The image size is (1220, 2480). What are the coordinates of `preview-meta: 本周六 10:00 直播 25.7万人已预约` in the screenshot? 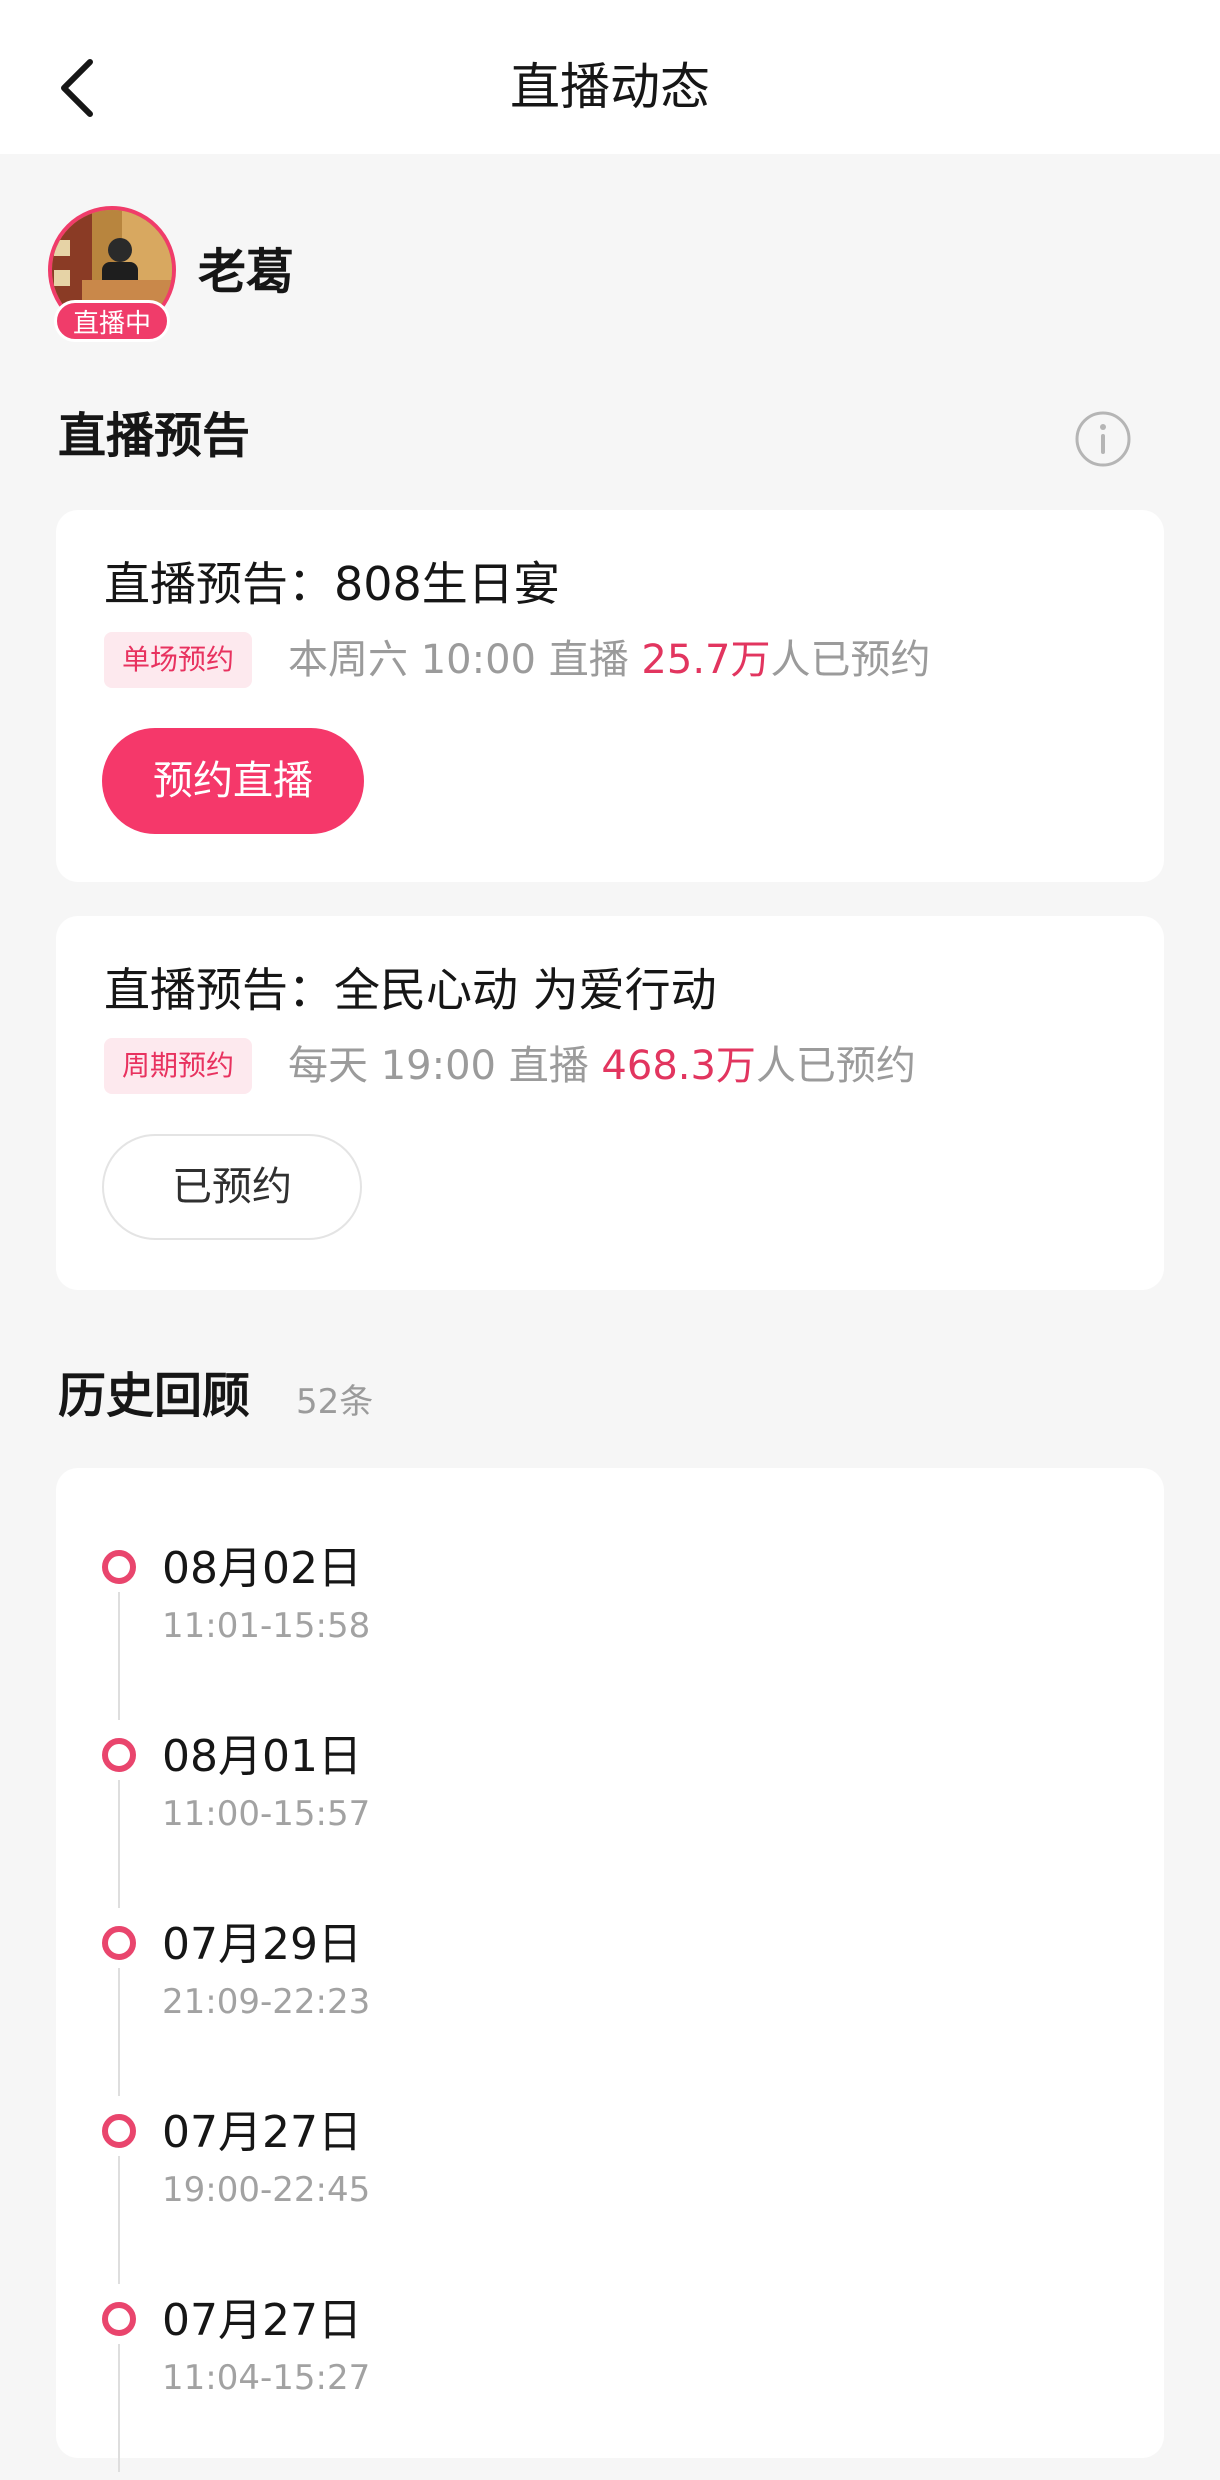 It's located at (609, 660).